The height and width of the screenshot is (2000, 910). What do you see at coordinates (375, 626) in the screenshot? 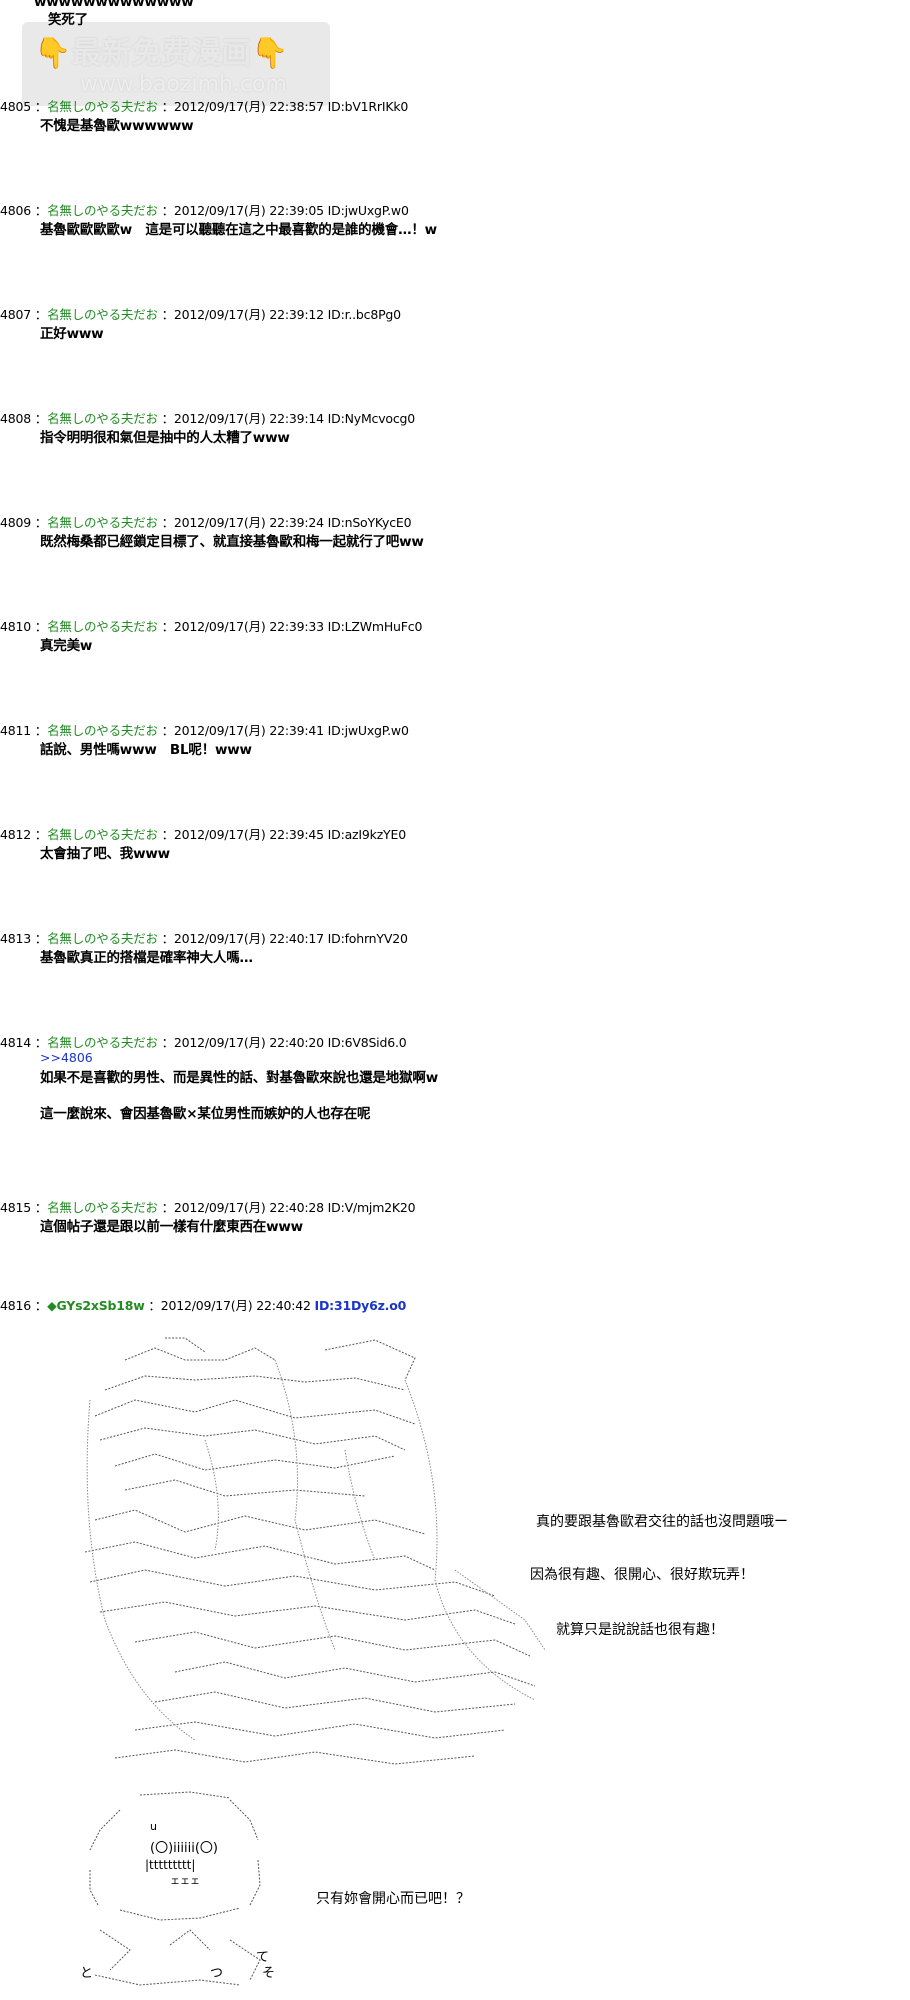
I see `poster-id: ID:LZWmHuFc0` at bounding box center [375, 626].